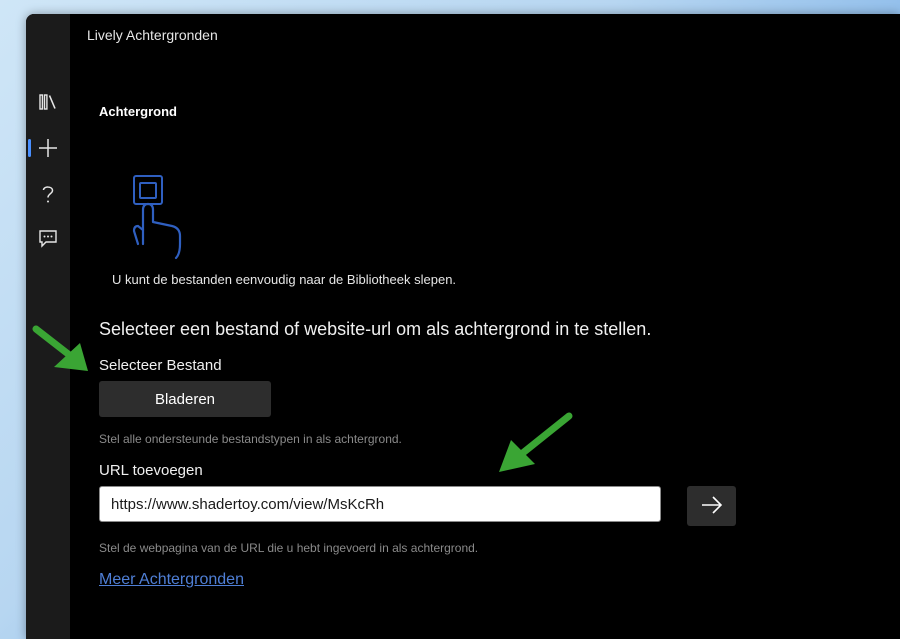 This screenshot has width=900, height=639. What do you see at coordinates (160, 365) in the screenshot?
I see `select-file-label: Selecteer Bestand` at bounding box center [160, 365].